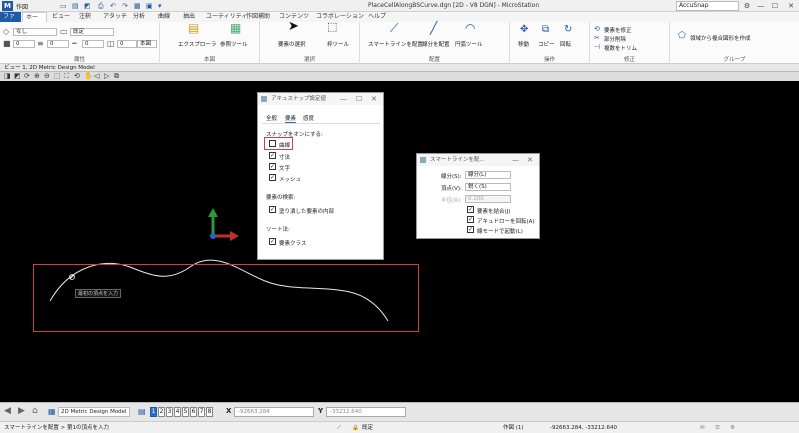  What do you see at coordinates (197, 44) in the screenshot?
I see `explorer-button: エクスプローラ` at bounding box center [197, 44].